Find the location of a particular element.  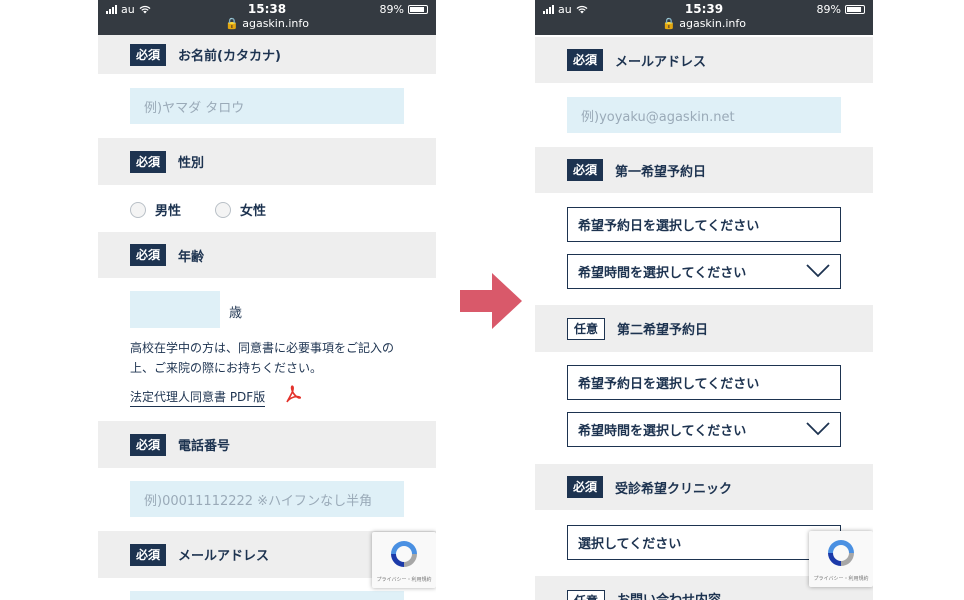

inquiry-label: お問い合わせ内容 is located at coordinates (669, 595).